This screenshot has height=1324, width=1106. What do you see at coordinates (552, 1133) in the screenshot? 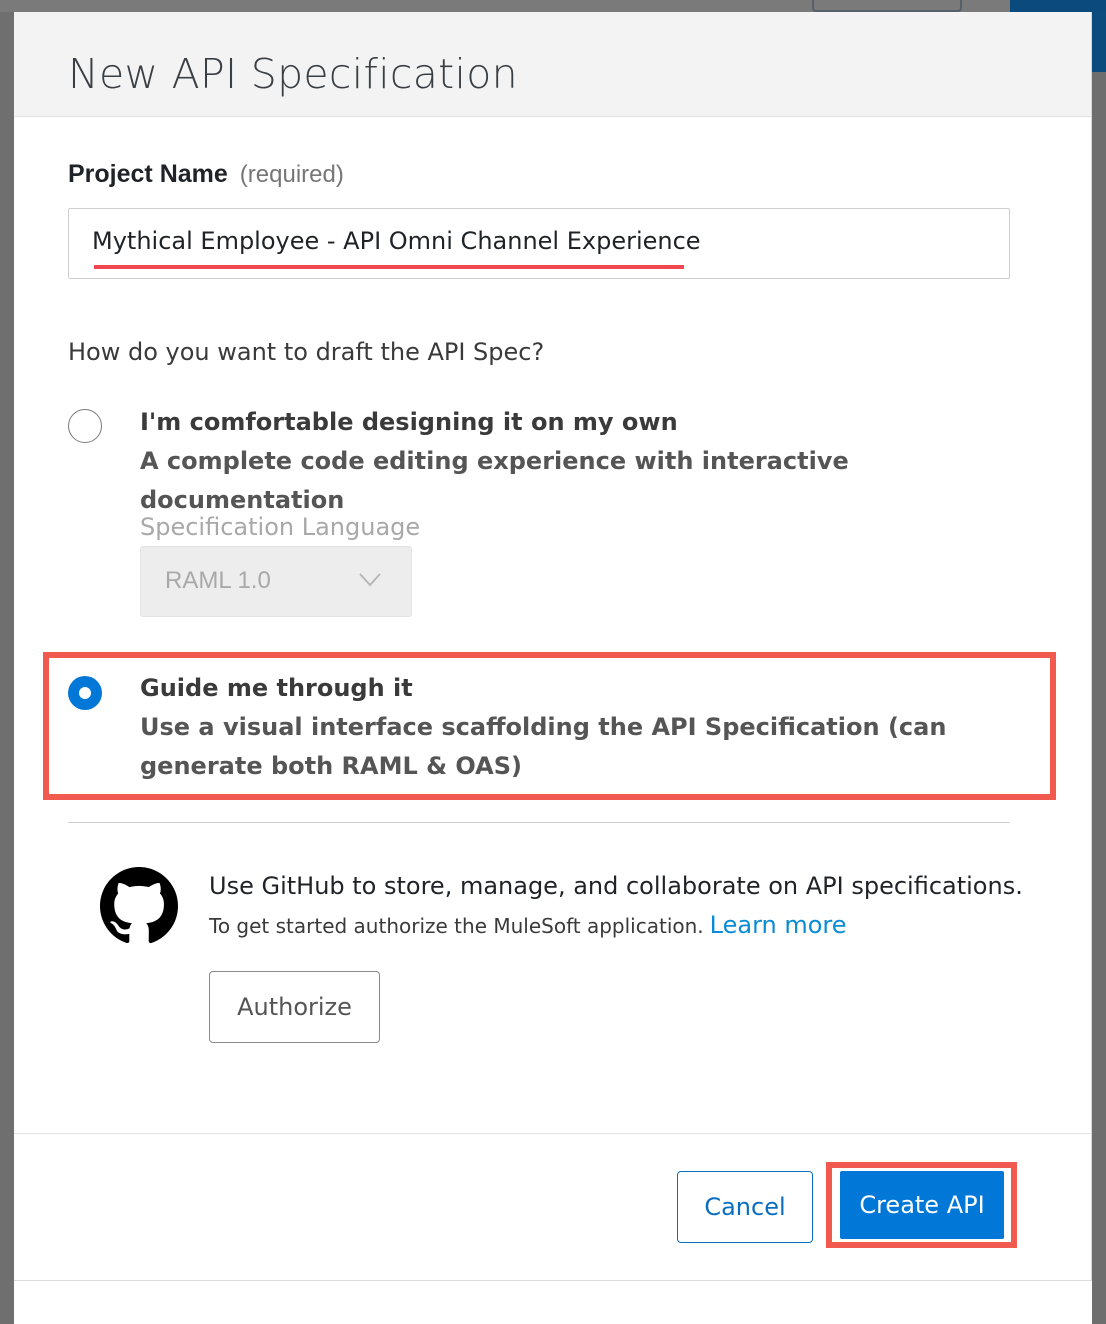
I see `footer-divider` at bounding box center [552, 1133].